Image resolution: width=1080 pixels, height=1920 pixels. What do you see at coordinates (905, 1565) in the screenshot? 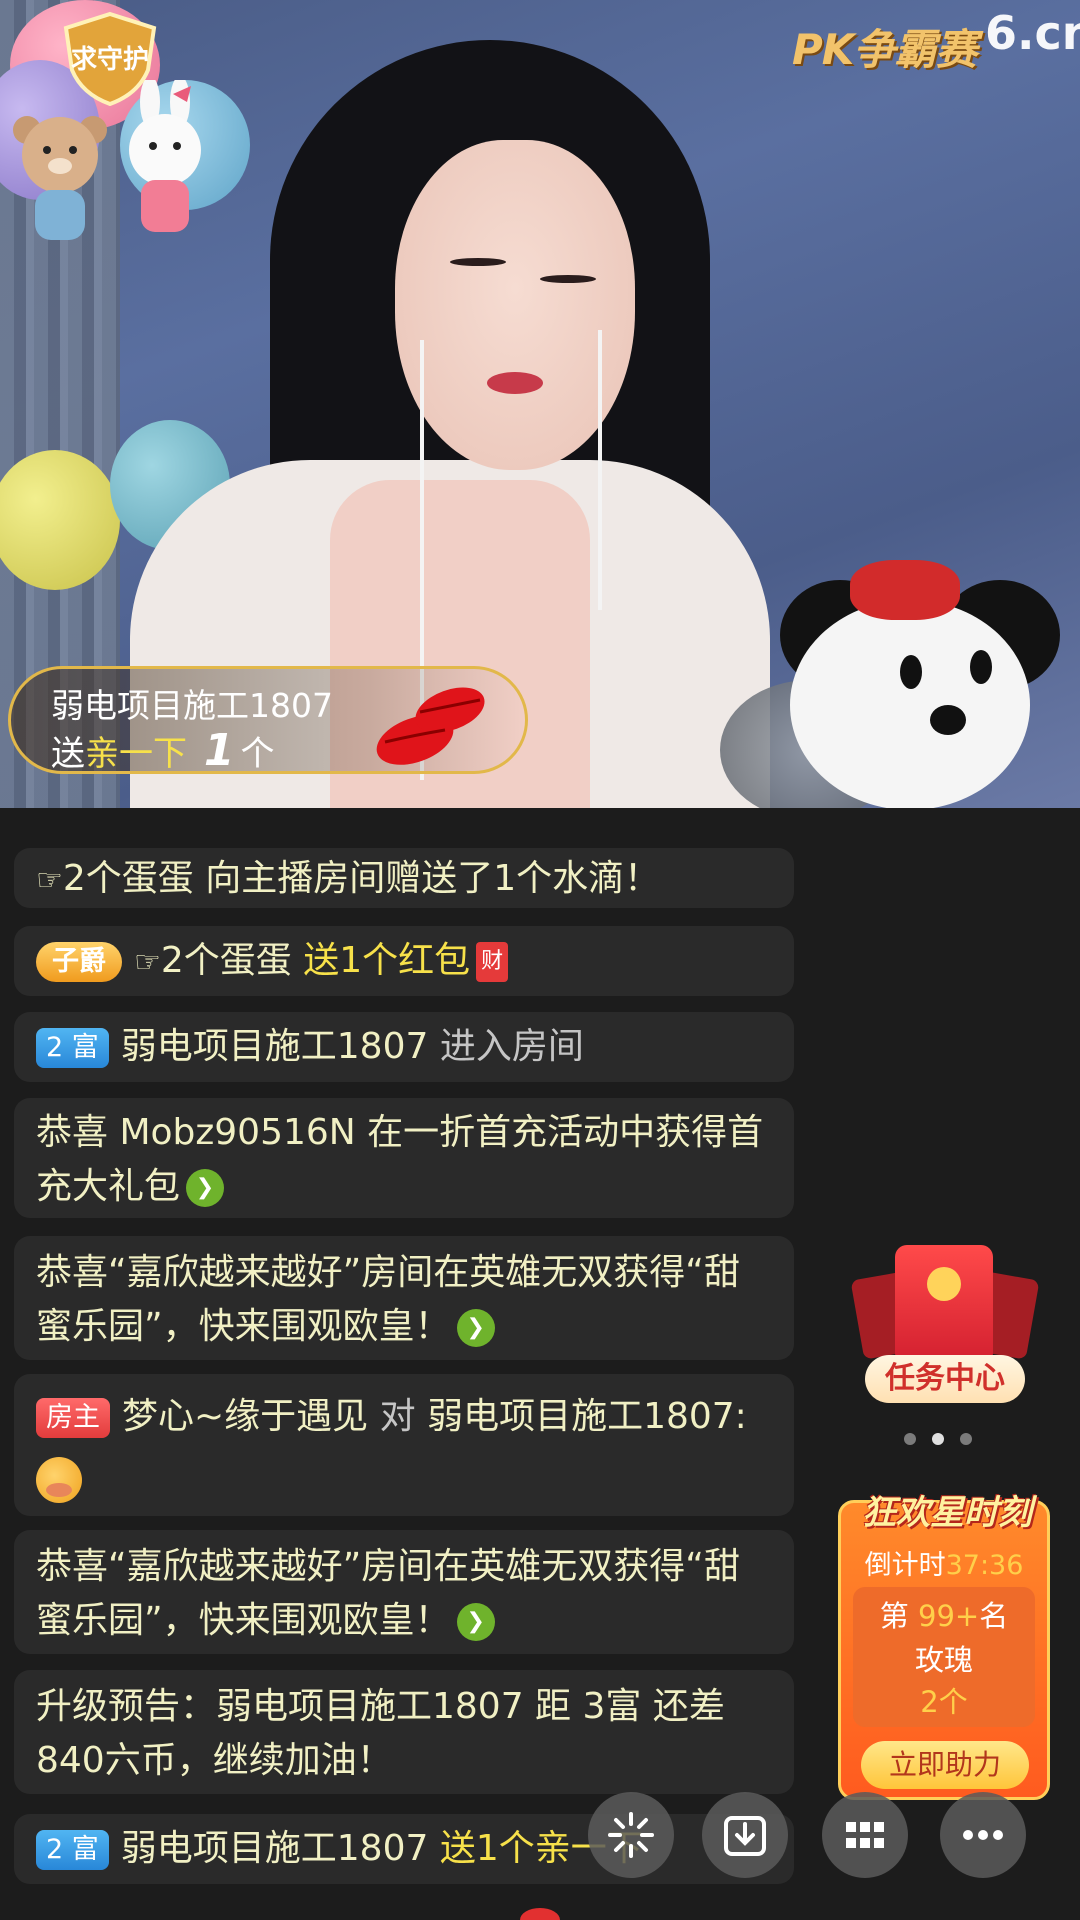
I see `countdown-label: 倒计时` at bounding box center [905, 1565].